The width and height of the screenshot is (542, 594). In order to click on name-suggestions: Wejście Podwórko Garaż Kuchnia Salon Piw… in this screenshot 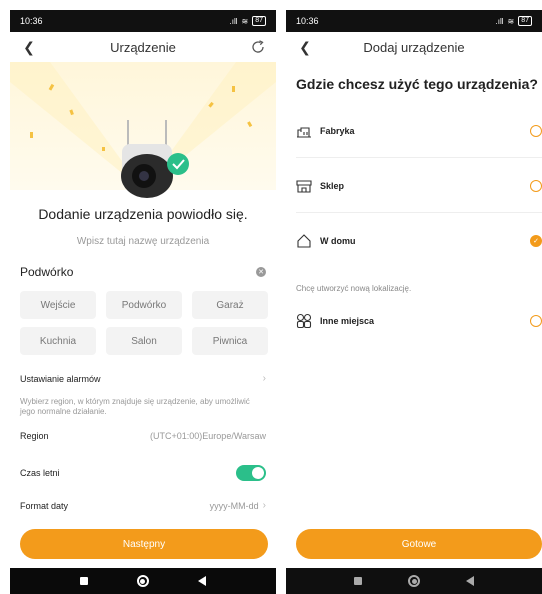, I will do `click(144, 323)`.